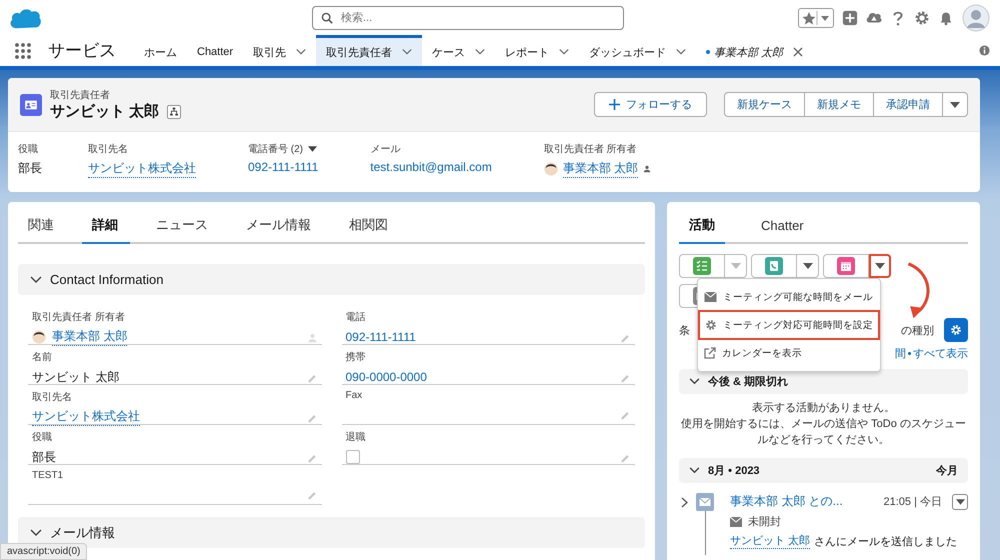  What do you see at coordinates (431, 167) in the screenshot?
I see `field-link: test.sunbit@gmail.com` at bounding box center [431, 167].